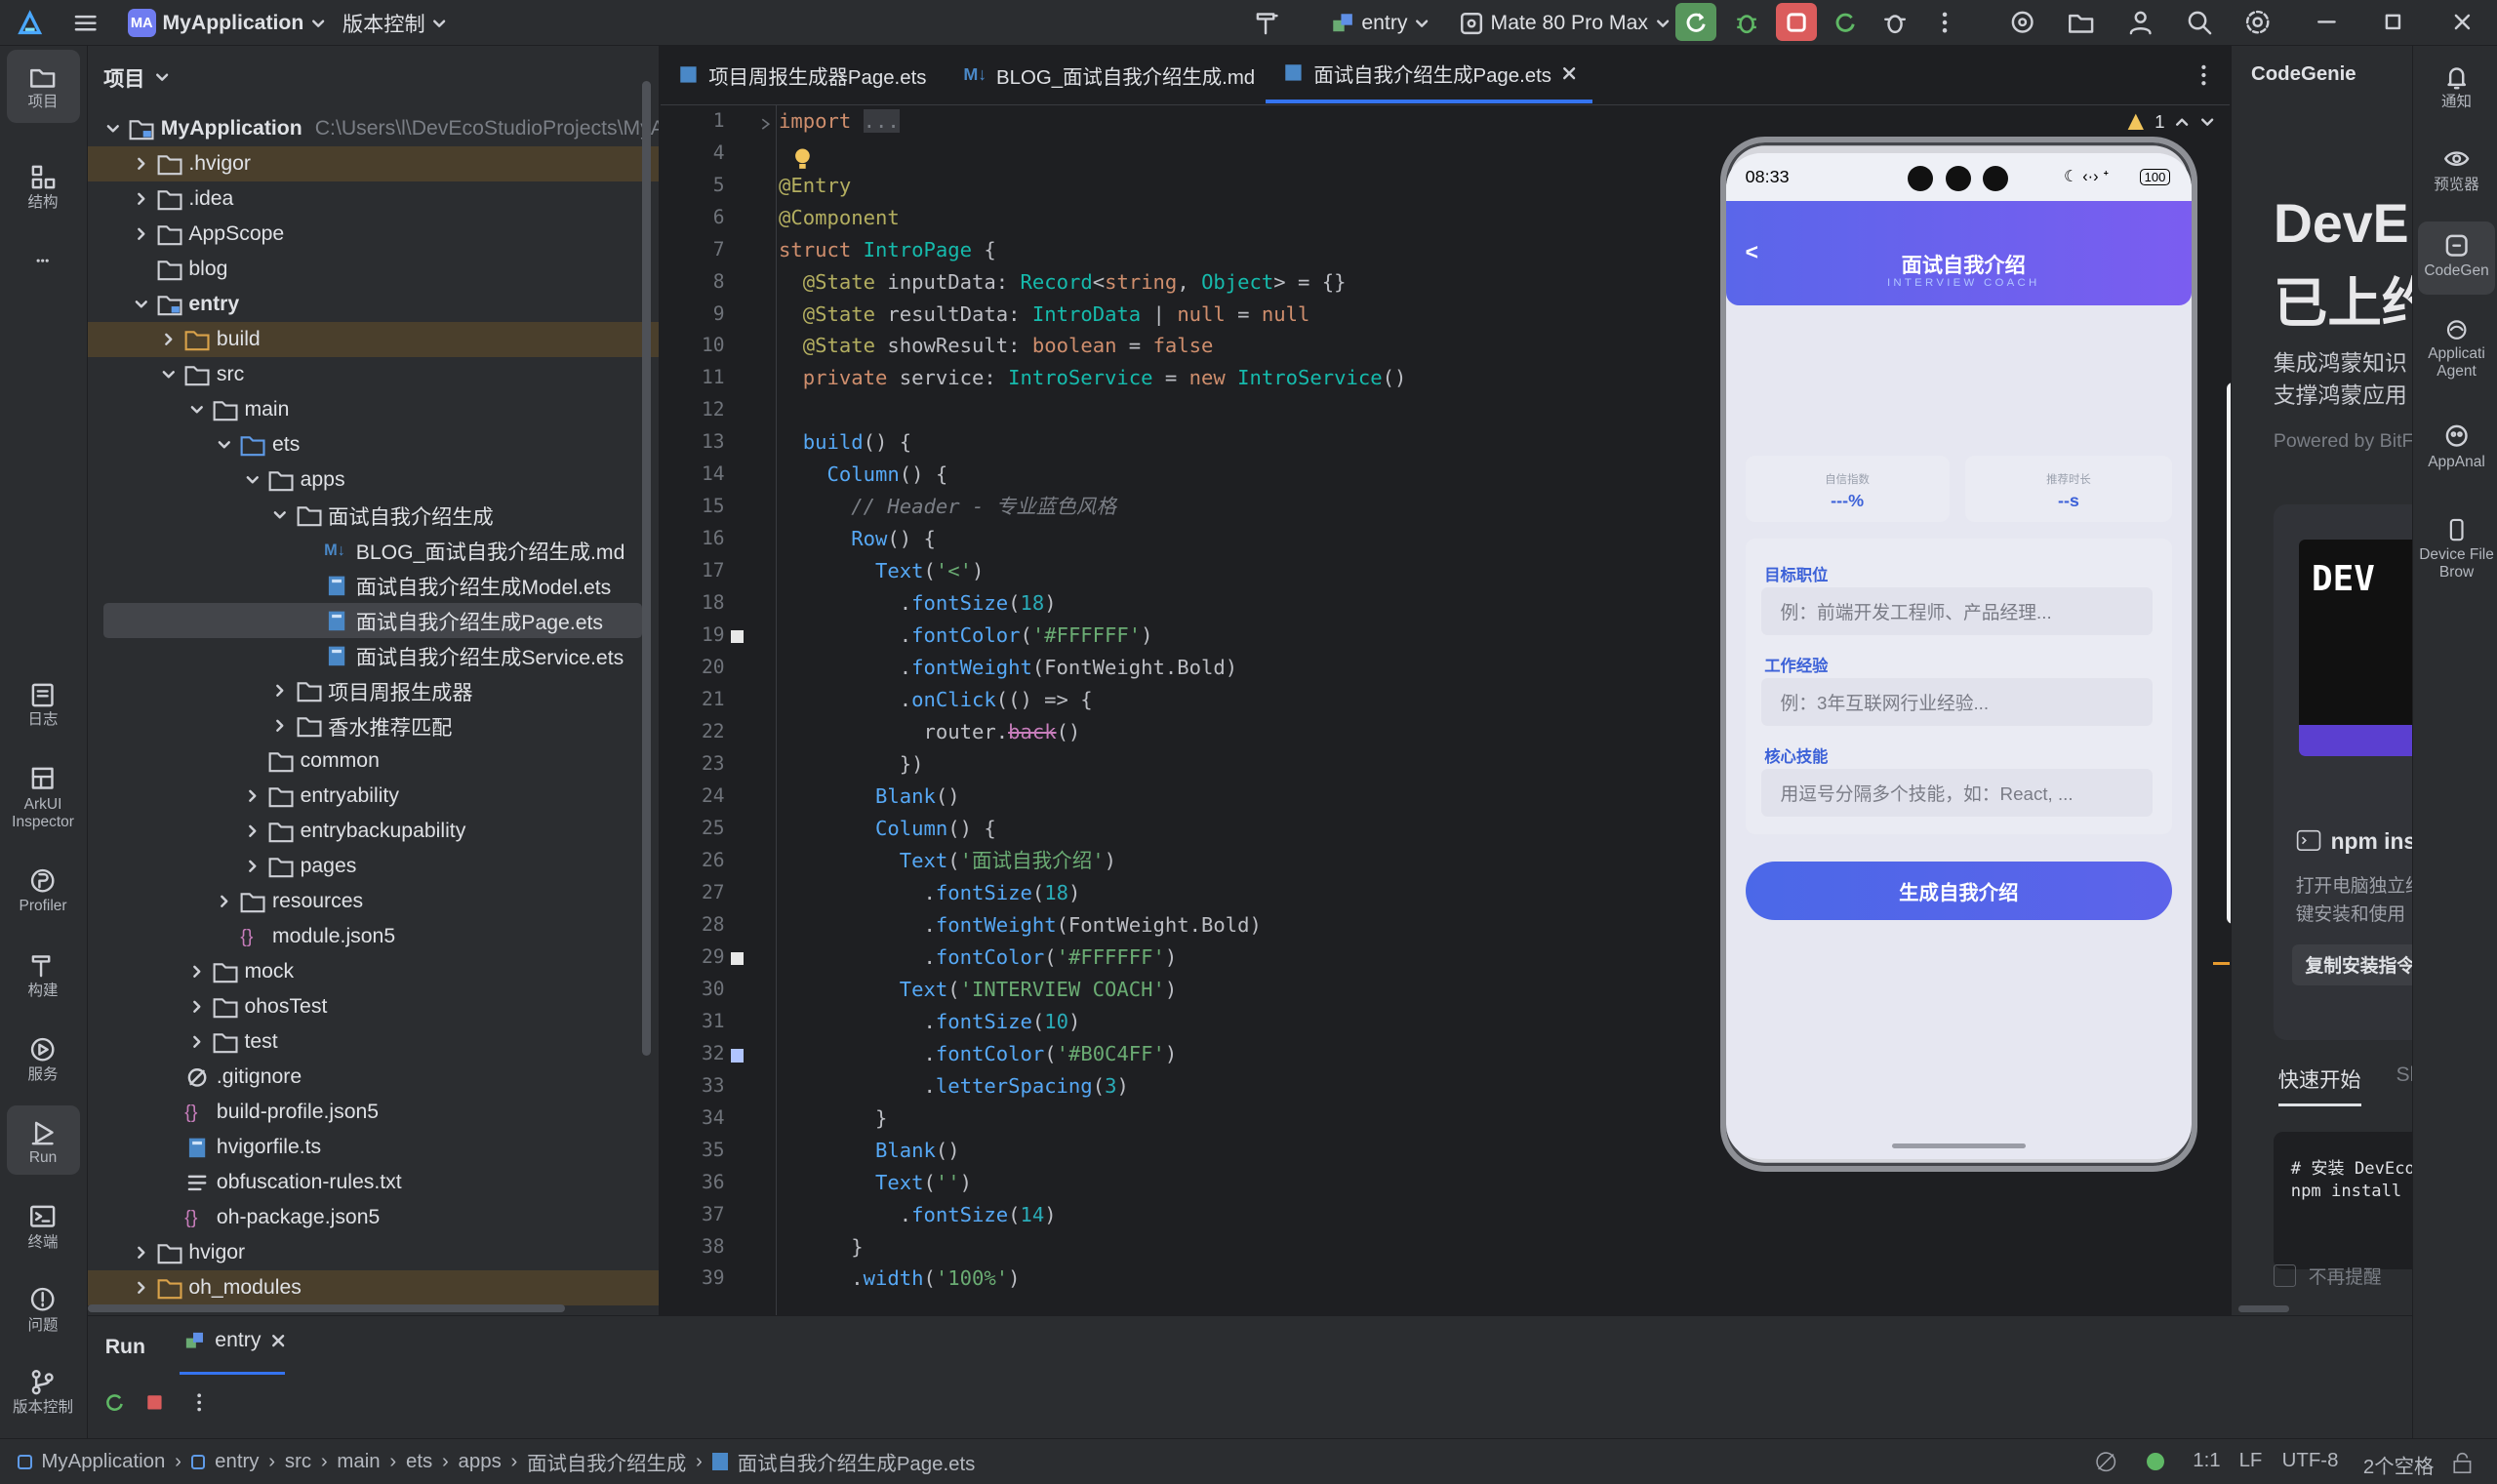 Image resolution: width=2497 pixels, height=1484 pixels. What do you see at coordinates (875, 1183) in the screenshot?
I see `code-line: Text('')` at bounding box center [875, 1183].